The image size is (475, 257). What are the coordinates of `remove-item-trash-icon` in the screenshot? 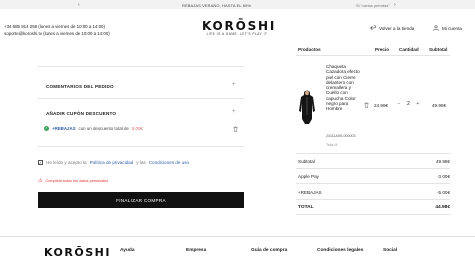 It's located at (366, 105).